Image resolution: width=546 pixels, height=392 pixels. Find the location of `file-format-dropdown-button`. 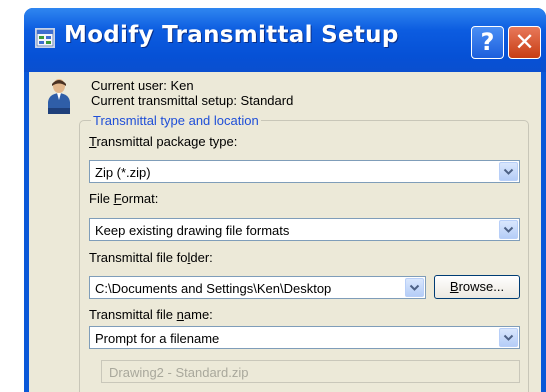

file-format-dropdown-button is located at coordinates (508, 229).